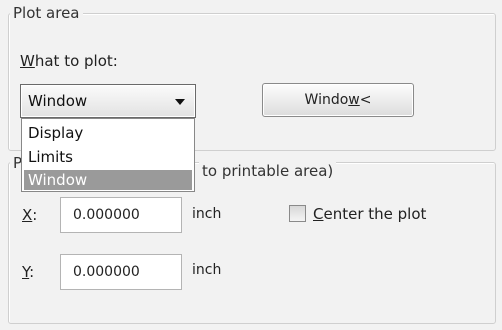 The width and height of the screenshot is (502, 330). Describe the element at coordinates (369, 214) in the screenshot. I see `center-the-plot-label: Center the plot` at that location.